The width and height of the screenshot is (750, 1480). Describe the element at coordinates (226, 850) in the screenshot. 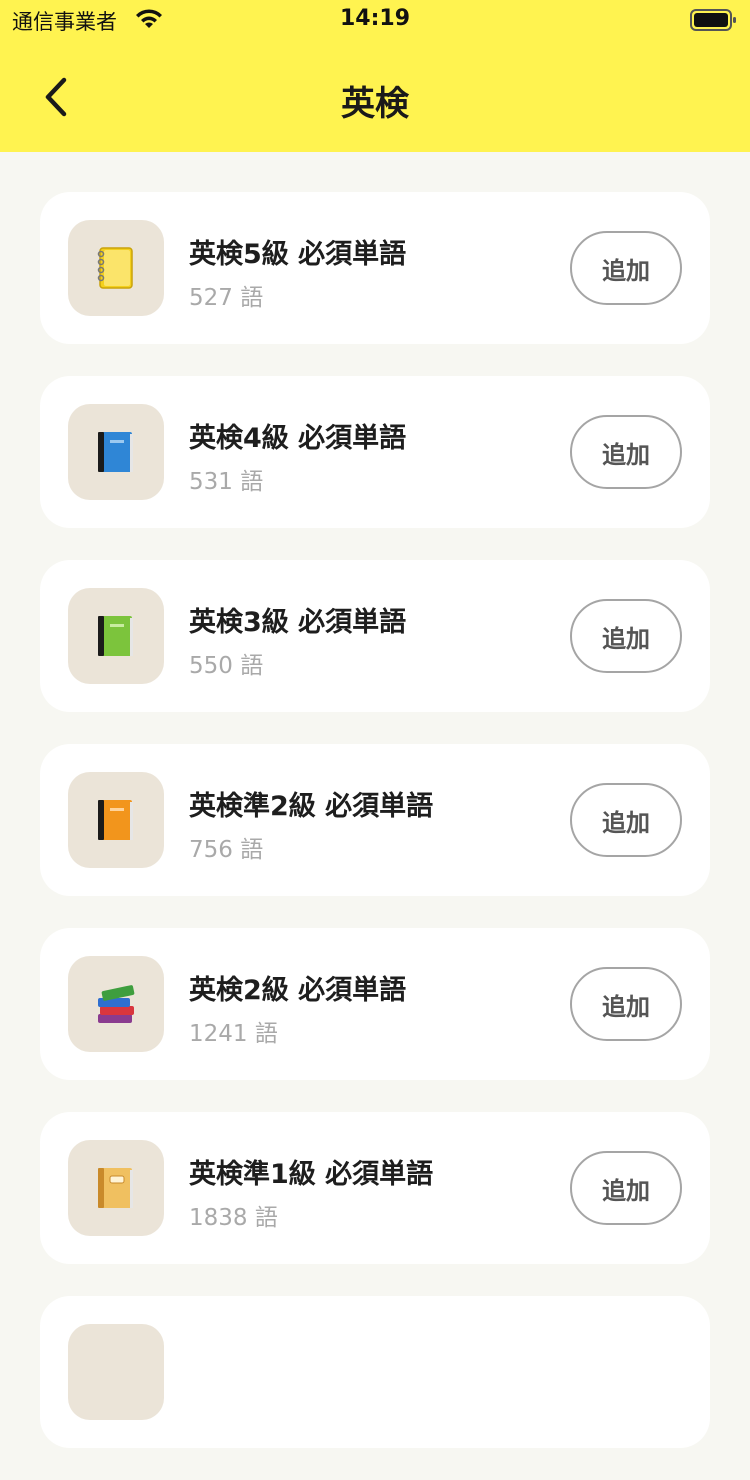

I see `deck-word-count: 756 語` at that location.